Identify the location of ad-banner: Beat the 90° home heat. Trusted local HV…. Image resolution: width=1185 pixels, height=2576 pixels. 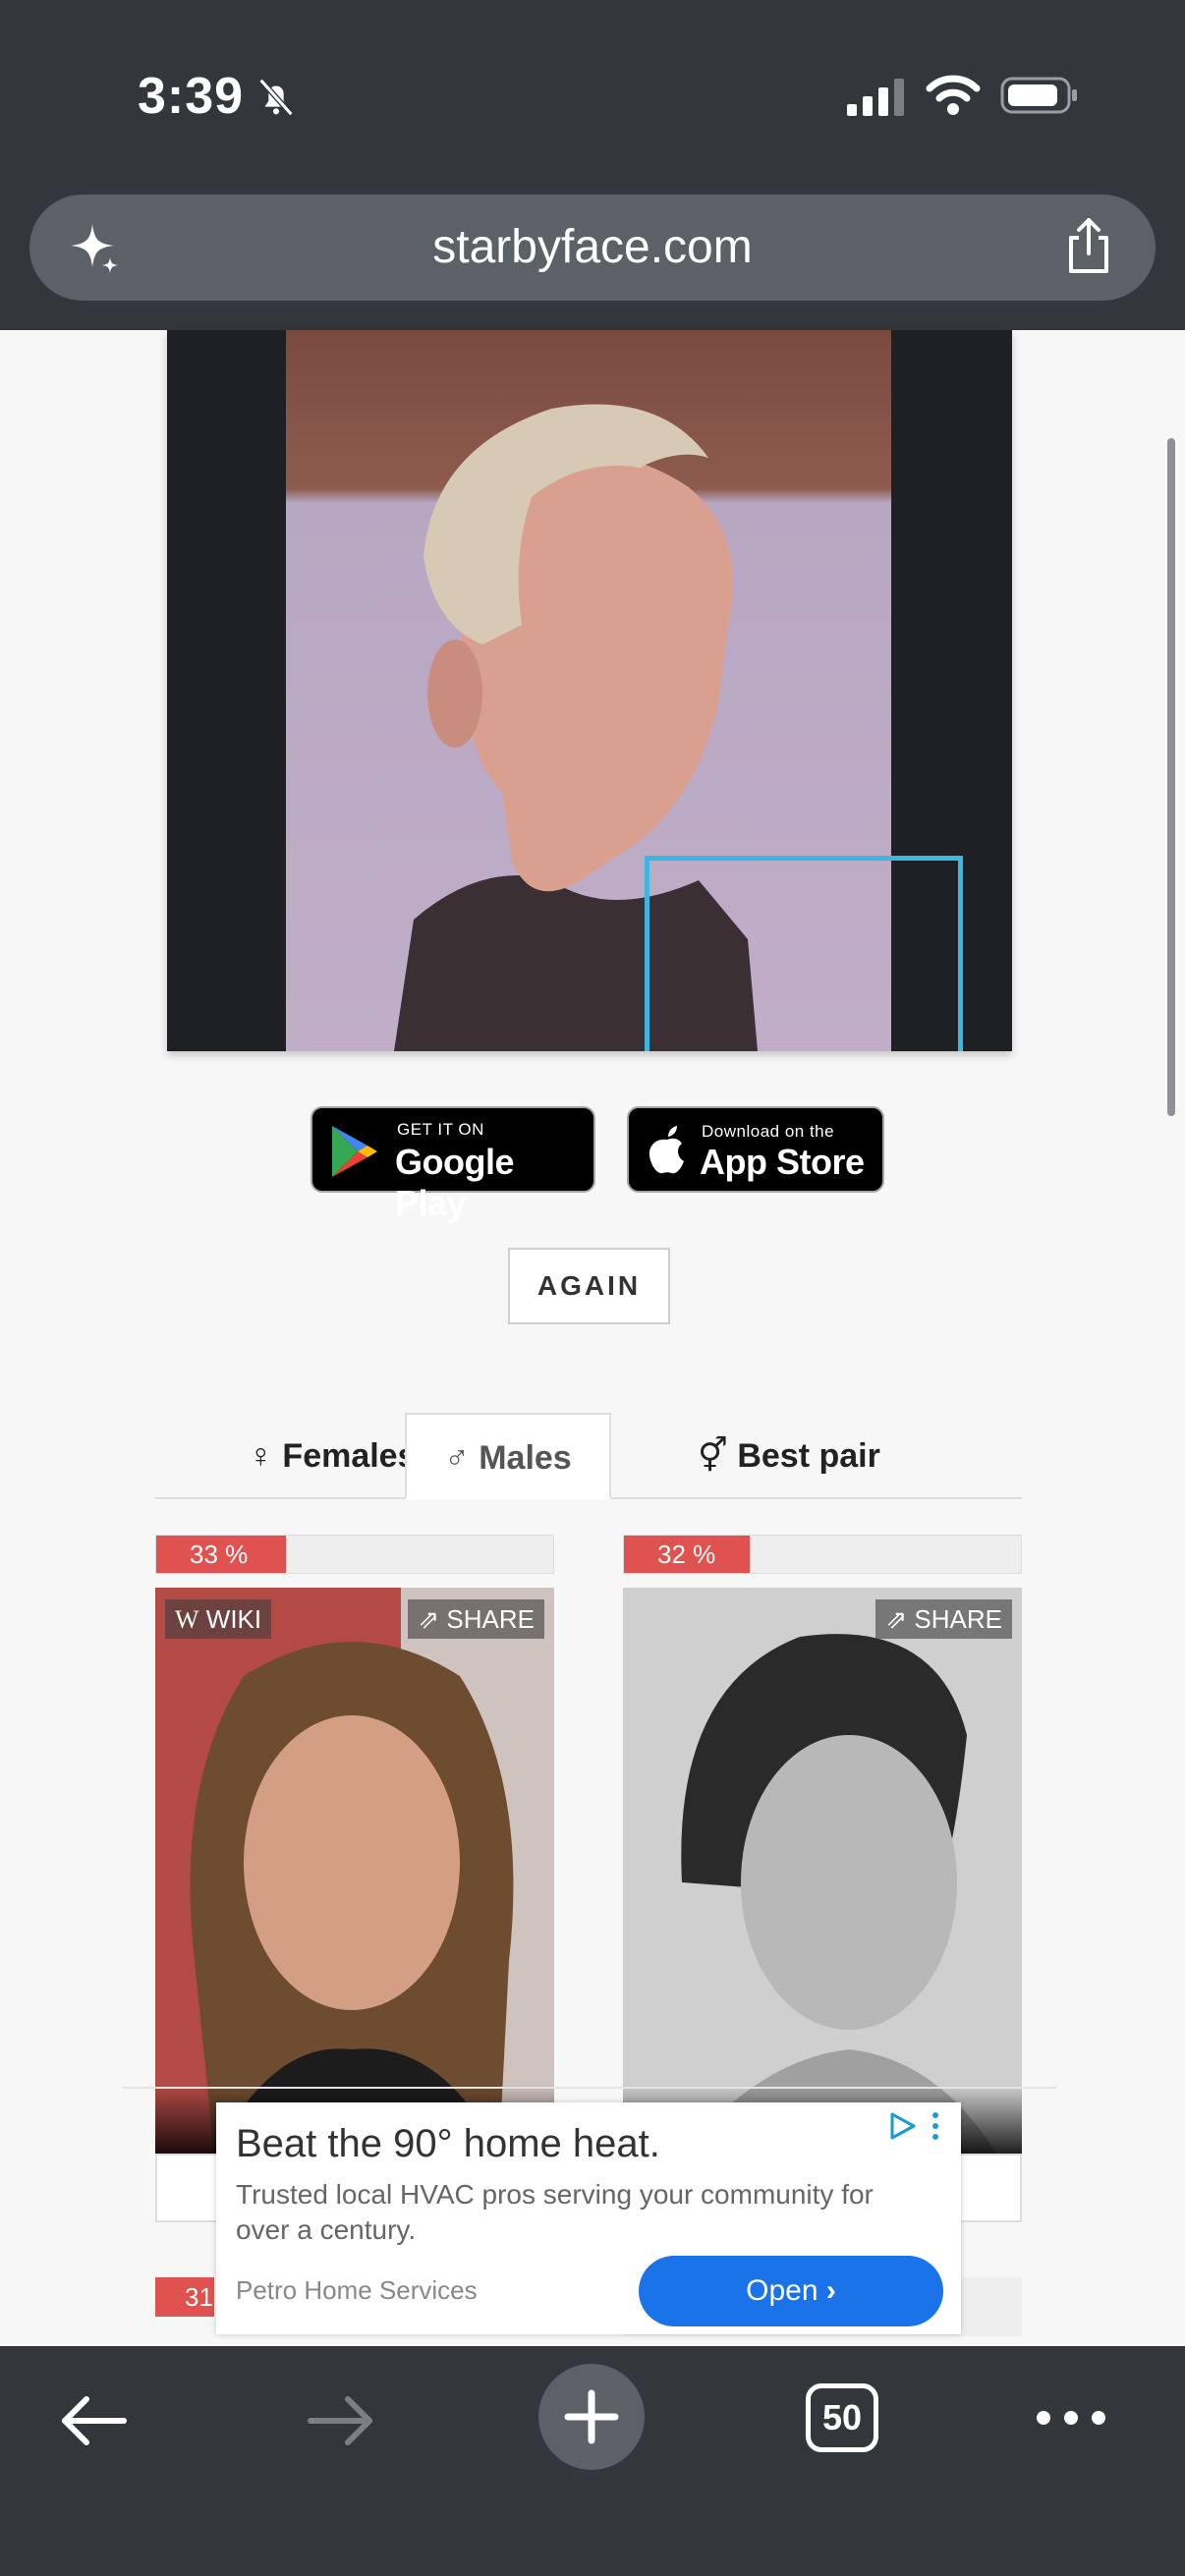
(589, 2218).